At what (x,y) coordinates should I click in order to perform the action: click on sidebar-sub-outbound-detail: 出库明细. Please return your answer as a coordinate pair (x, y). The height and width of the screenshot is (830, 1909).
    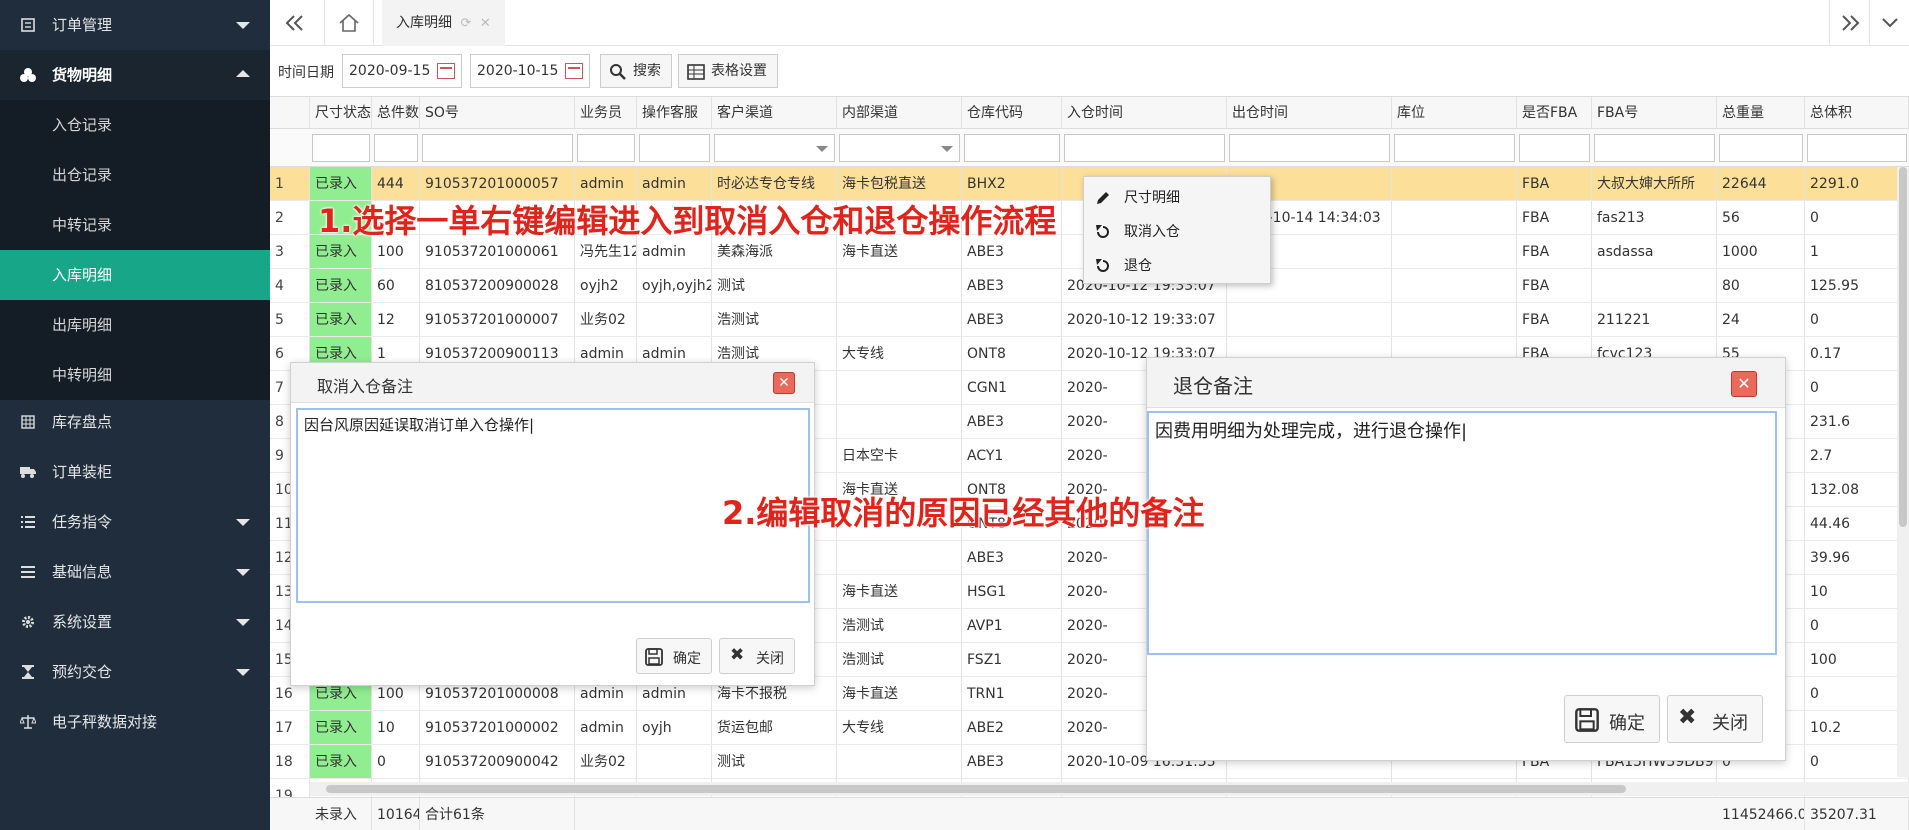
    Looking at the image, I should click on (135, 325).